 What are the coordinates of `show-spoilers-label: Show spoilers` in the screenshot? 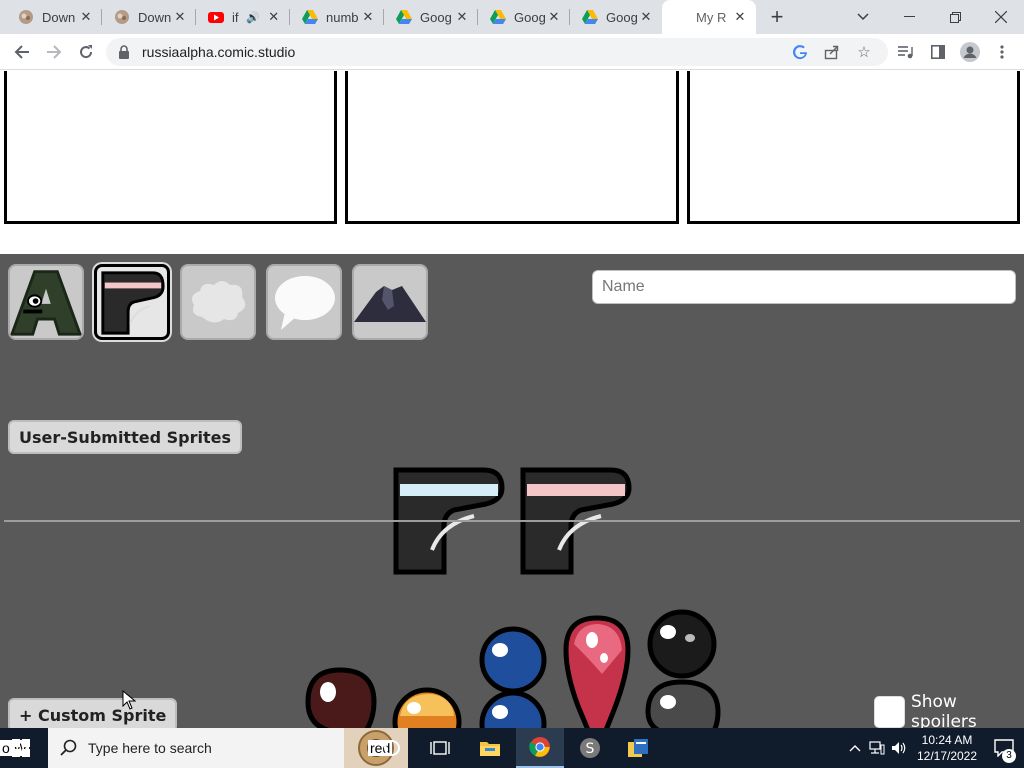 It's located at (943, 710).